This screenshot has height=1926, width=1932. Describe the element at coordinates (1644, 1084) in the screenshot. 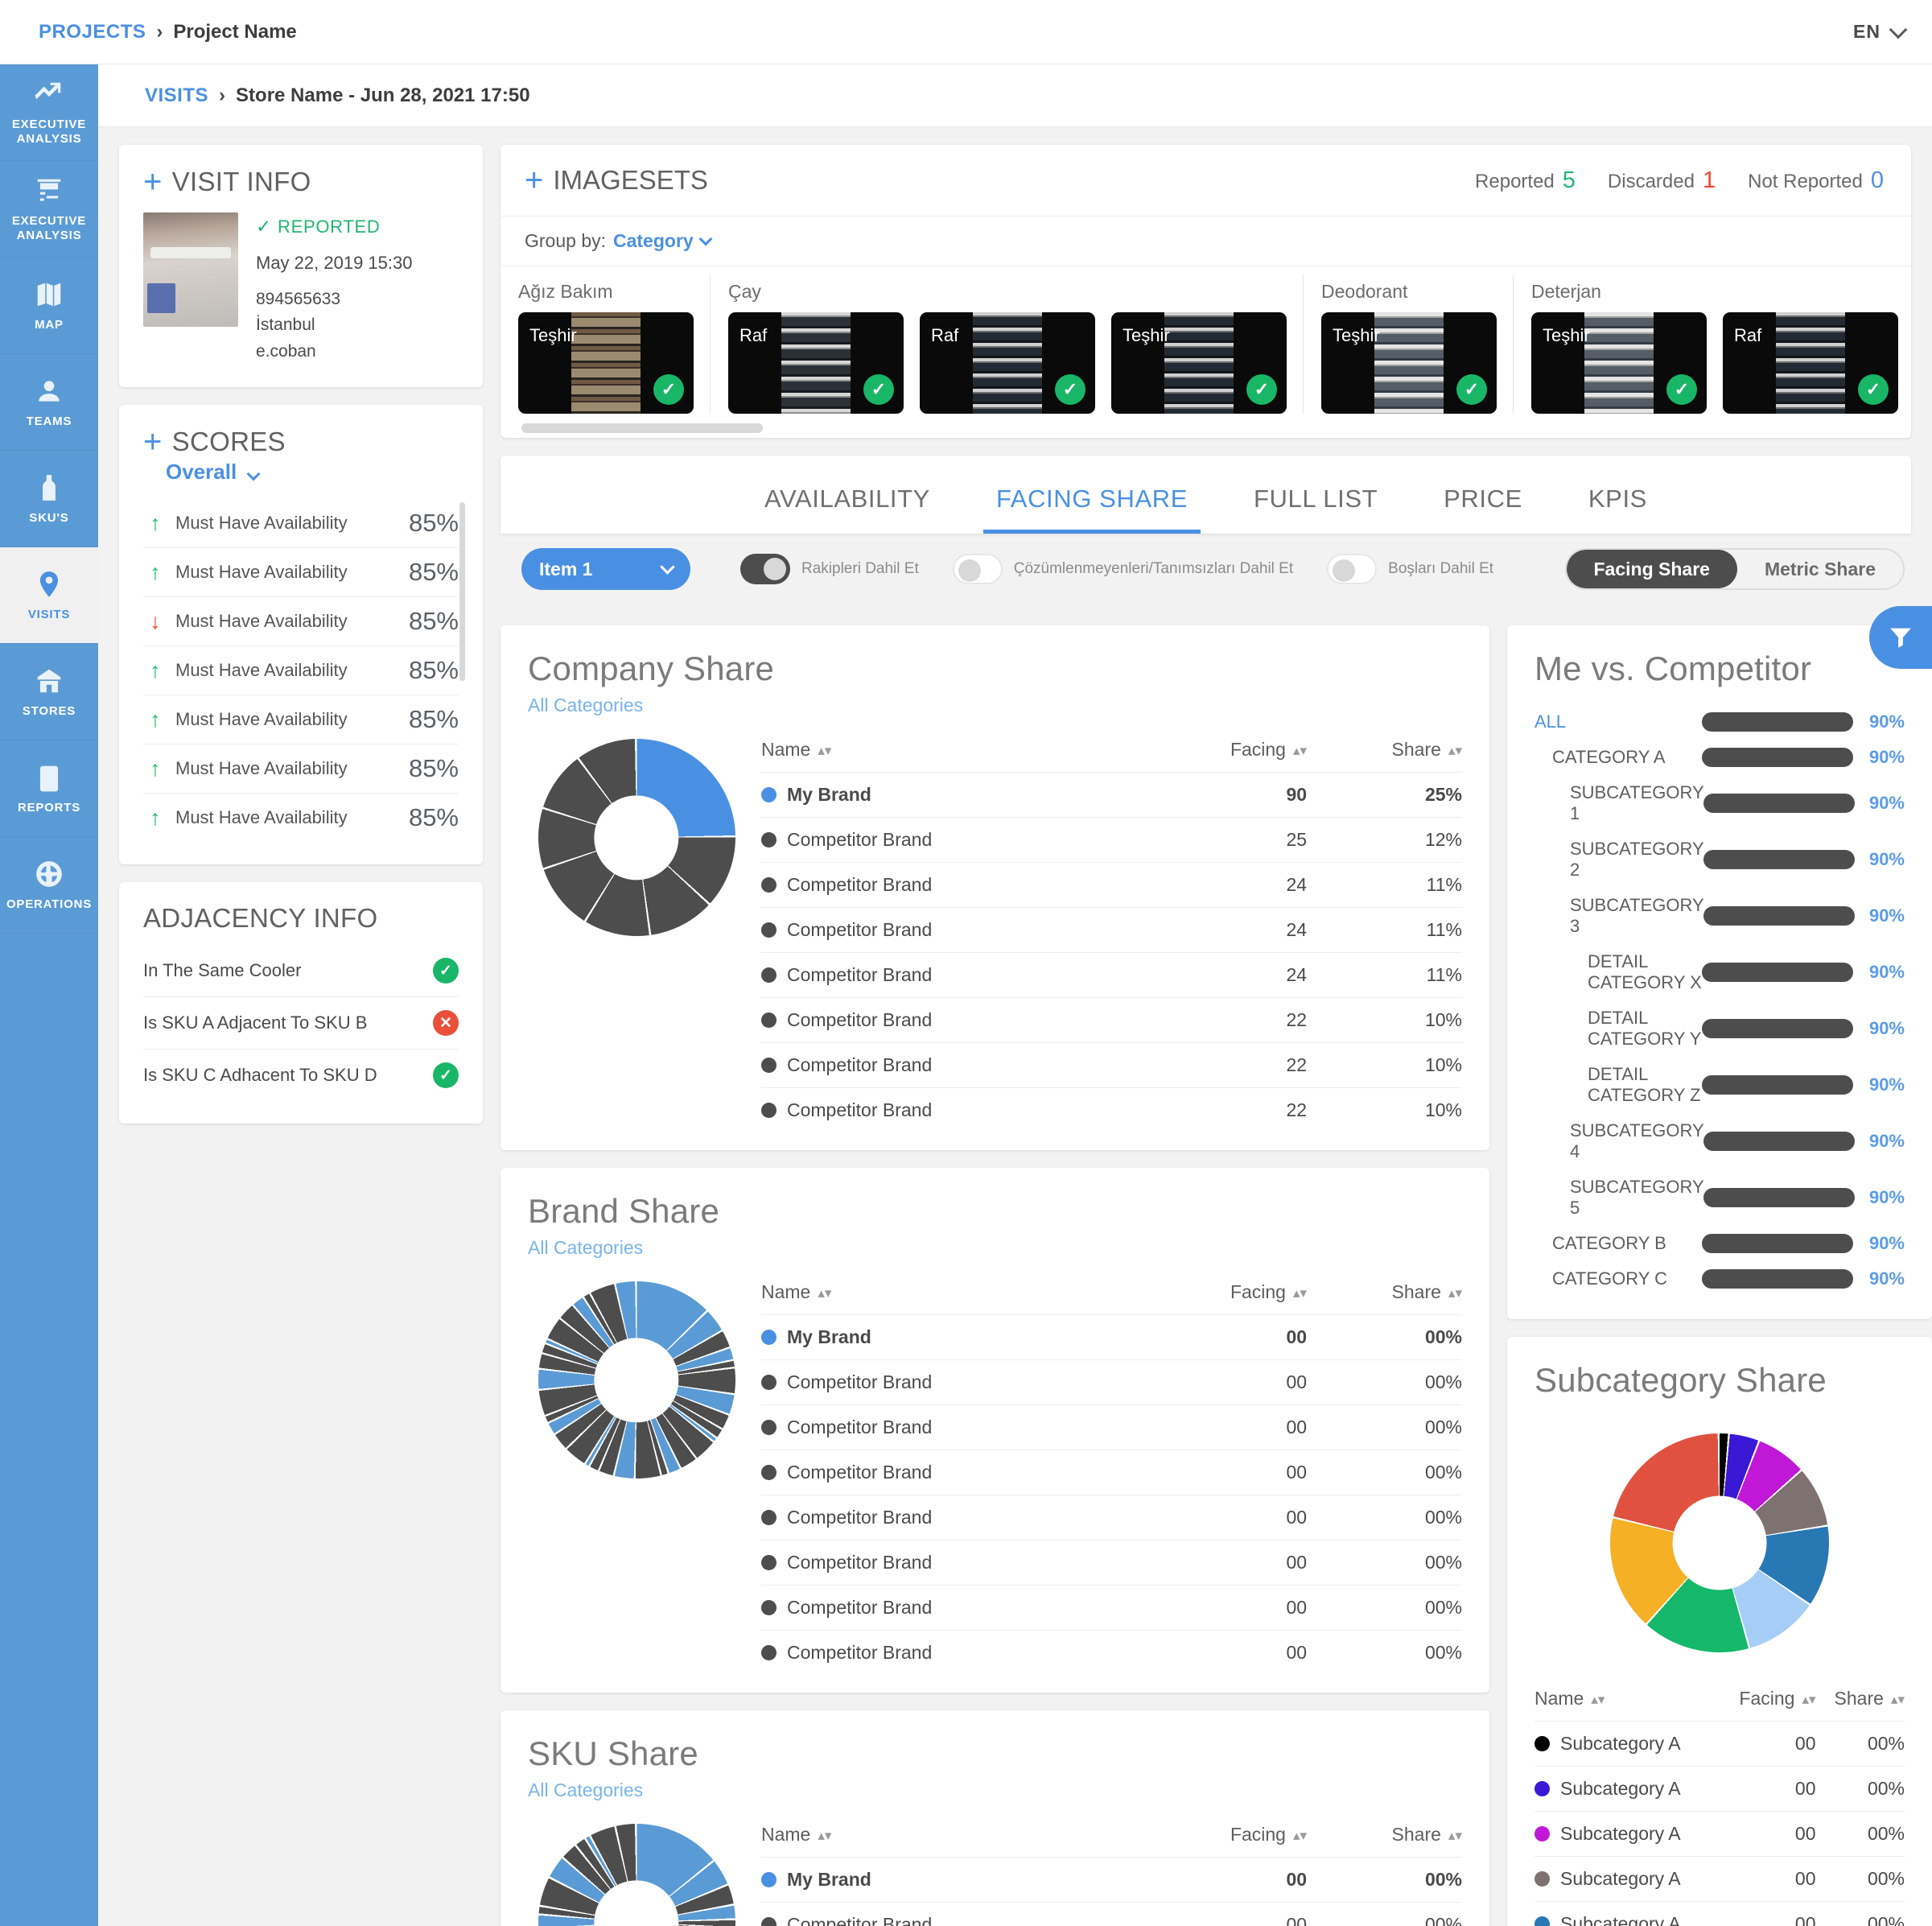

I see `mvc-label: DETAIL CATEGORY Z` at that location.